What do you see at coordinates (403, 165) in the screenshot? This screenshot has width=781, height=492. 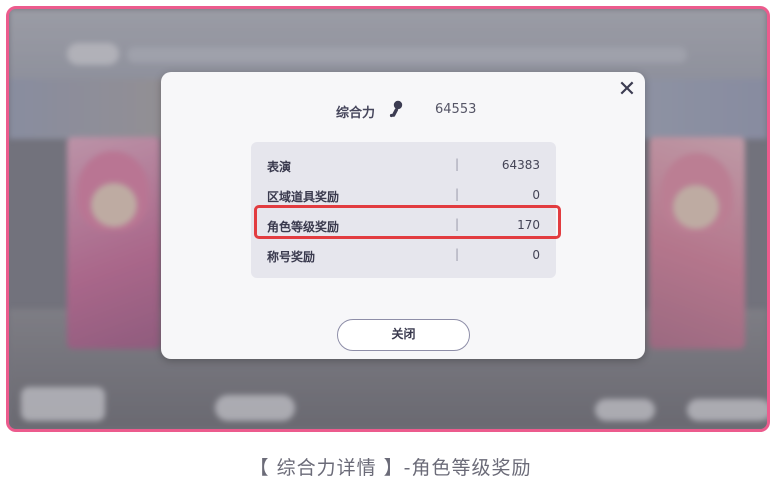 I see `breakdown-row-performance: 表演 | 64383` at bounding box center [403, 165].